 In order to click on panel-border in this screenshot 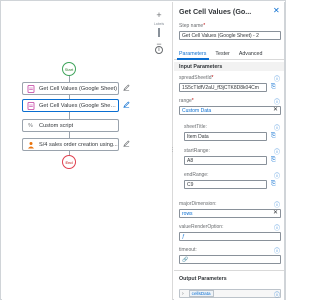, I will do `click(284, 151)`.